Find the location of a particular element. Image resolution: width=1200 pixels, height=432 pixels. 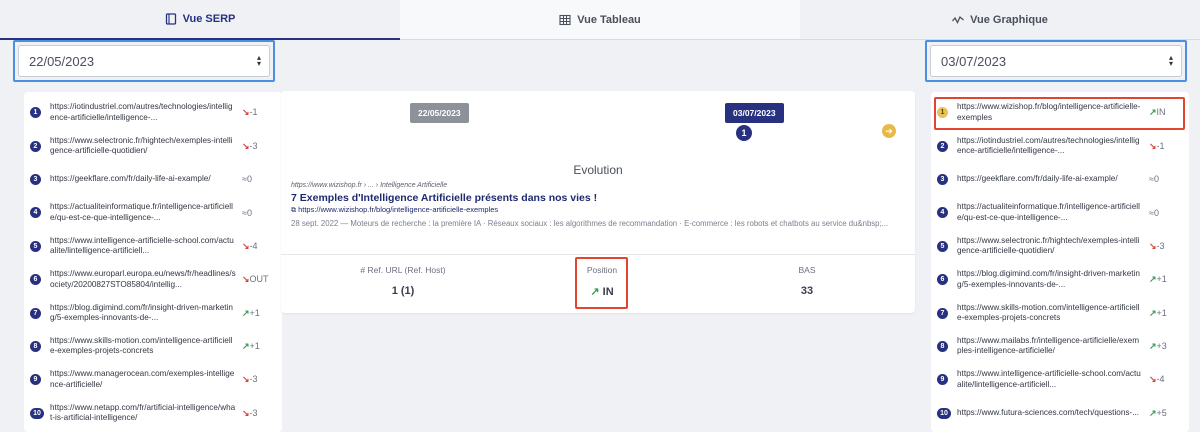

left-date-select-wrapper: 22/05/2023 ▴ ▾ is located at coordinates (144, 61).